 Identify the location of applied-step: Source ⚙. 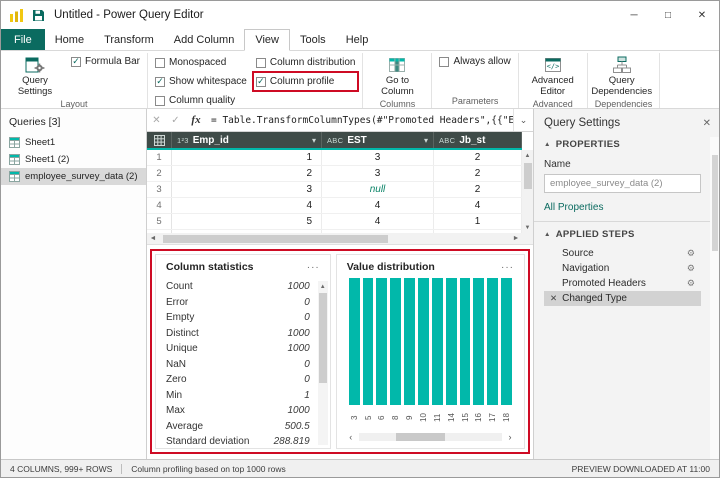
(622, 253).